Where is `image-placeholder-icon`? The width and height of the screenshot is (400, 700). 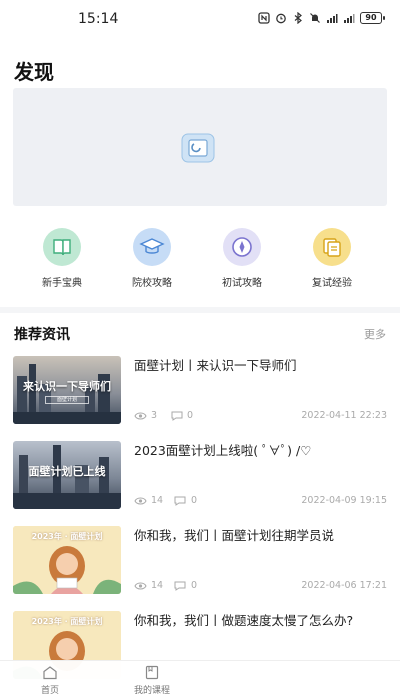
image-placeholder-icon is located at coordinates (198, 148).